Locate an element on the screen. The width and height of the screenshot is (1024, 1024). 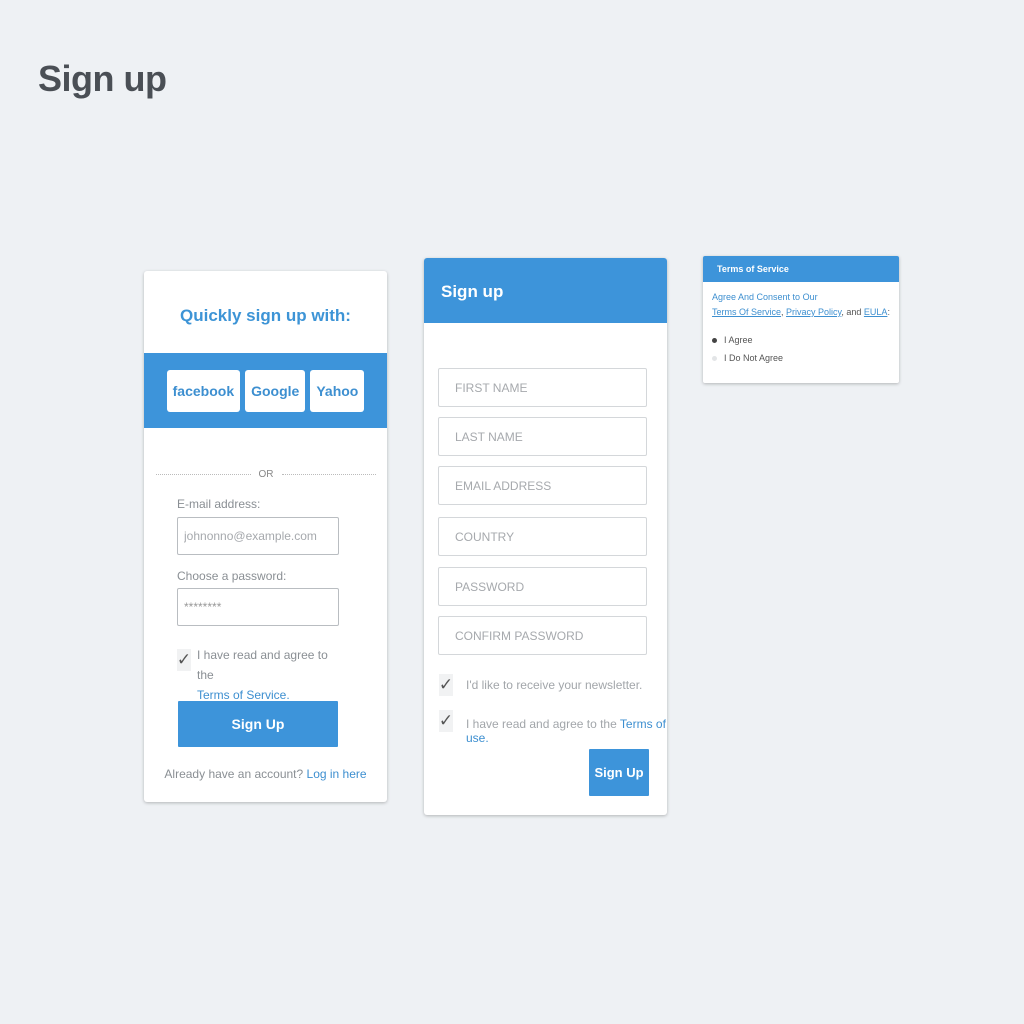
eula-link: EULA is located at coordinates (876, 312).